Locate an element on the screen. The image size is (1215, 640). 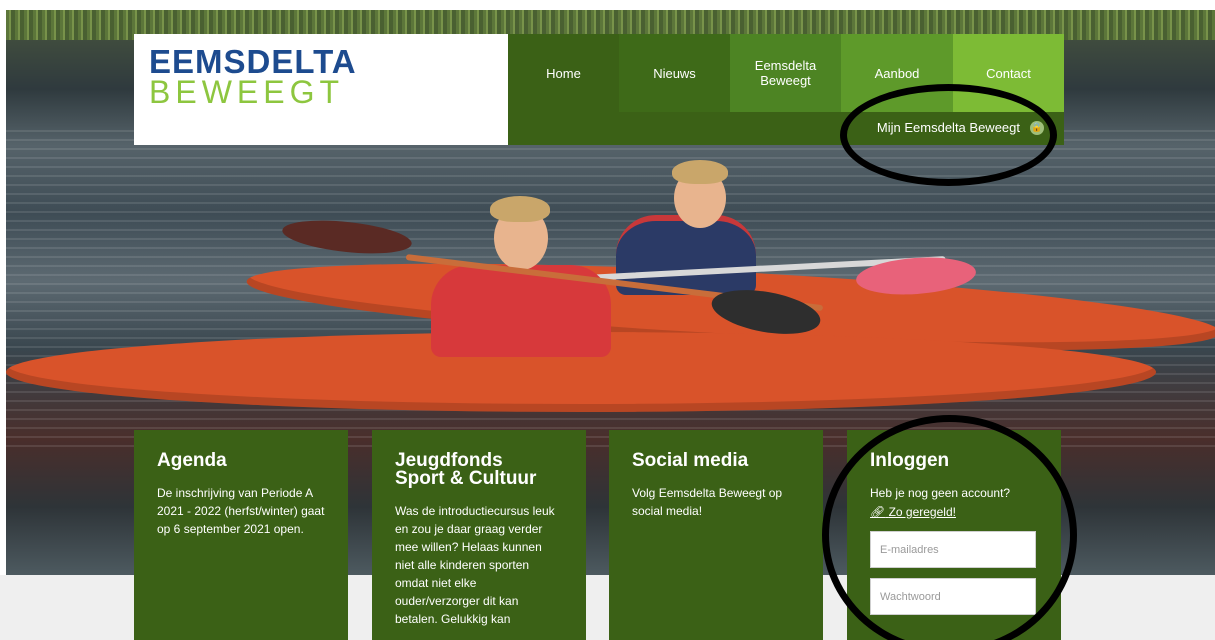
card-jeugdfonds-title: Jeugdfonds Sport & Cultuur is located at coordinates (466, 469).